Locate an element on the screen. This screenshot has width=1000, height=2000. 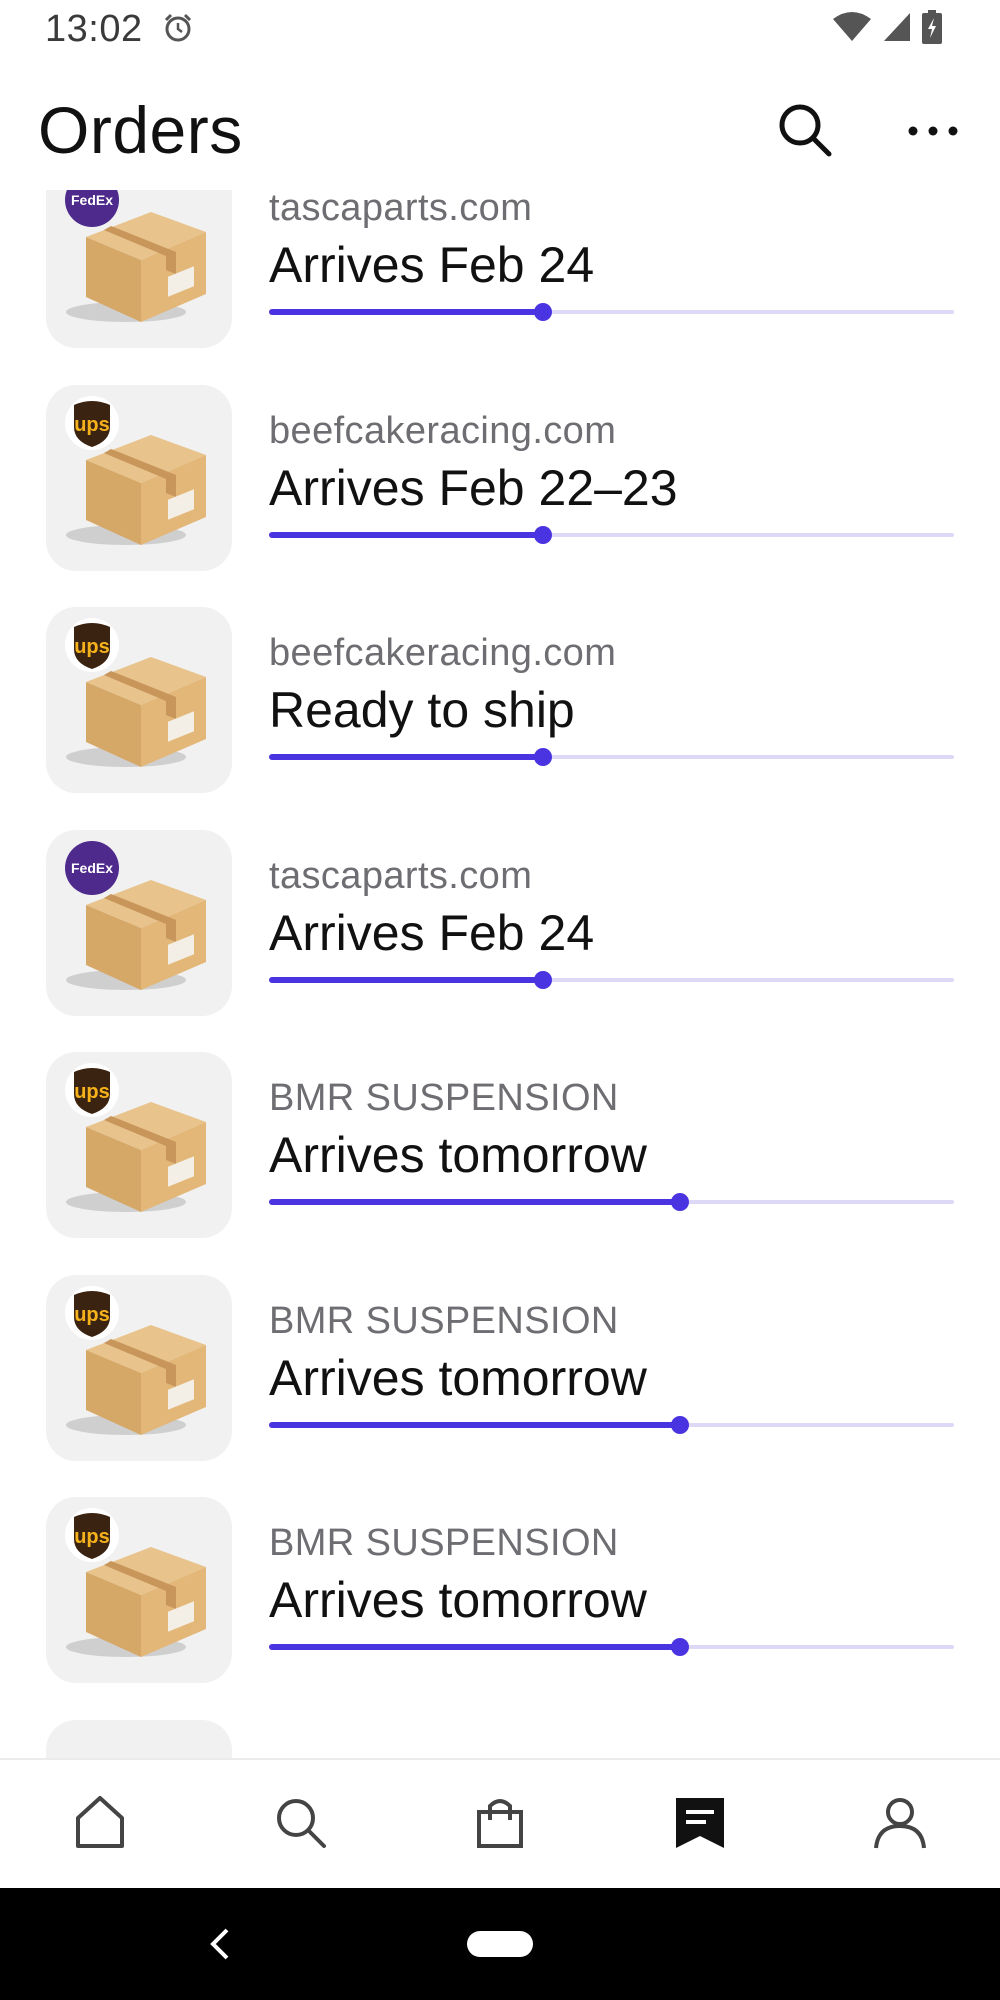
more-icon is located at coordinates (933, 131).